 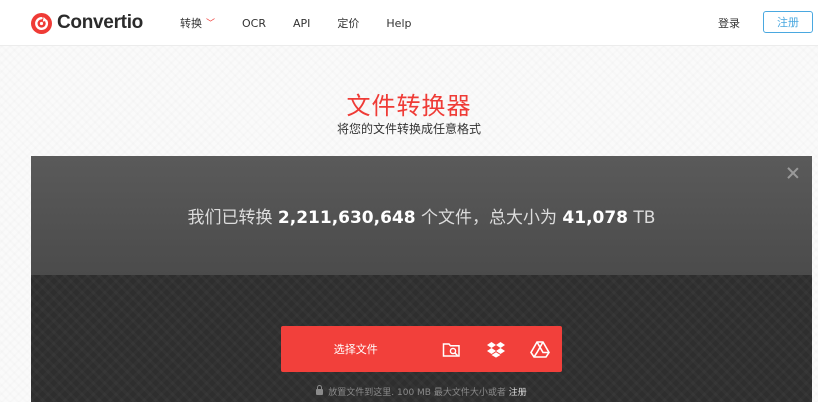 What do you see at coordinates (595, 218) in the screenshot?
I see `total-size: 41,078` at bounding box center [595, 218].